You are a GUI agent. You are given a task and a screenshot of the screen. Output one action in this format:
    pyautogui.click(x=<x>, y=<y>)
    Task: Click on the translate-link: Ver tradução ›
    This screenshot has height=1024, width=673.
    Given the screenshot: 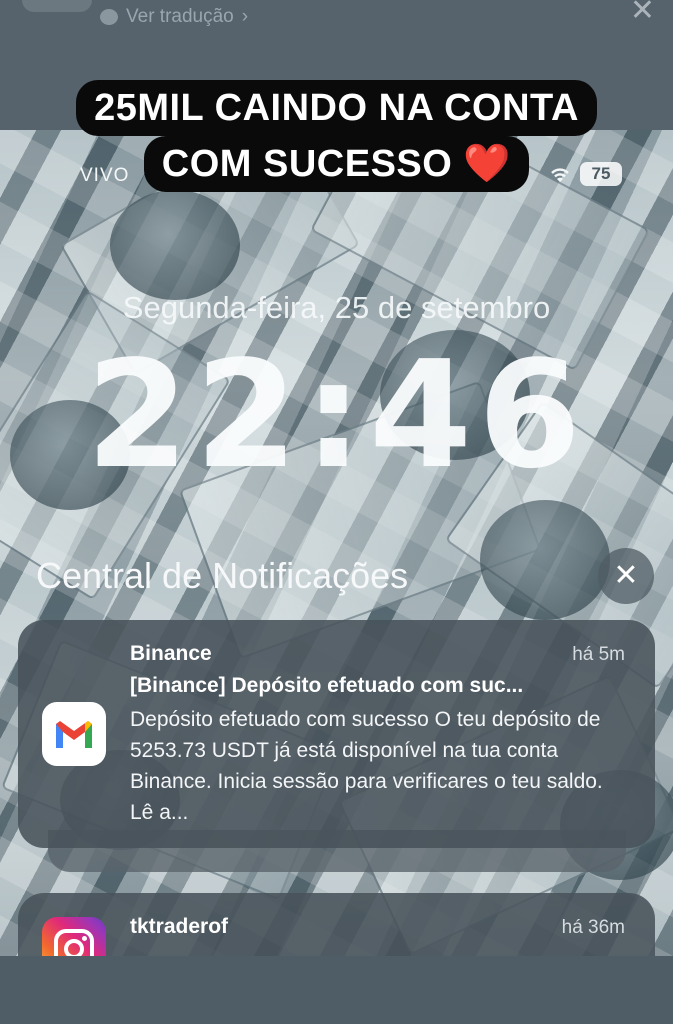 What is the action you would take?
    pyautogui.click(x=174, y=17)
    